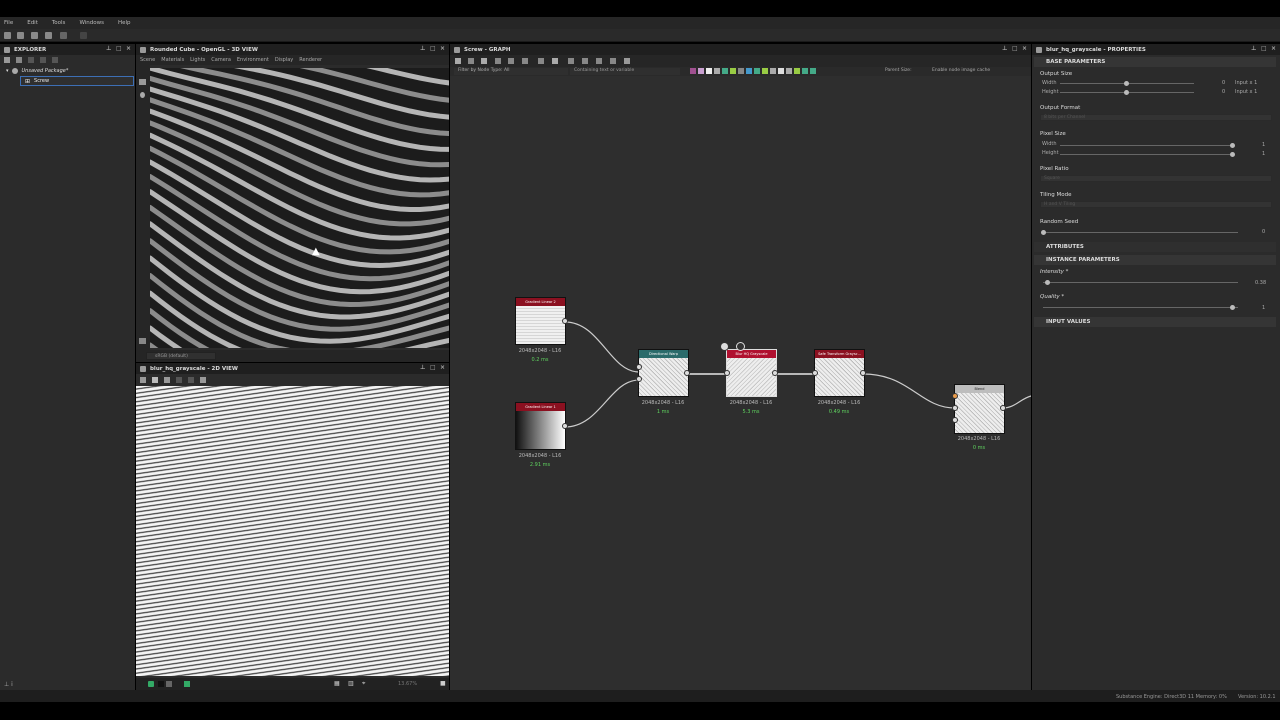 This screenshot has width=1280, height=720. I want to click on menu-environment: Environment, so click(253, 60).